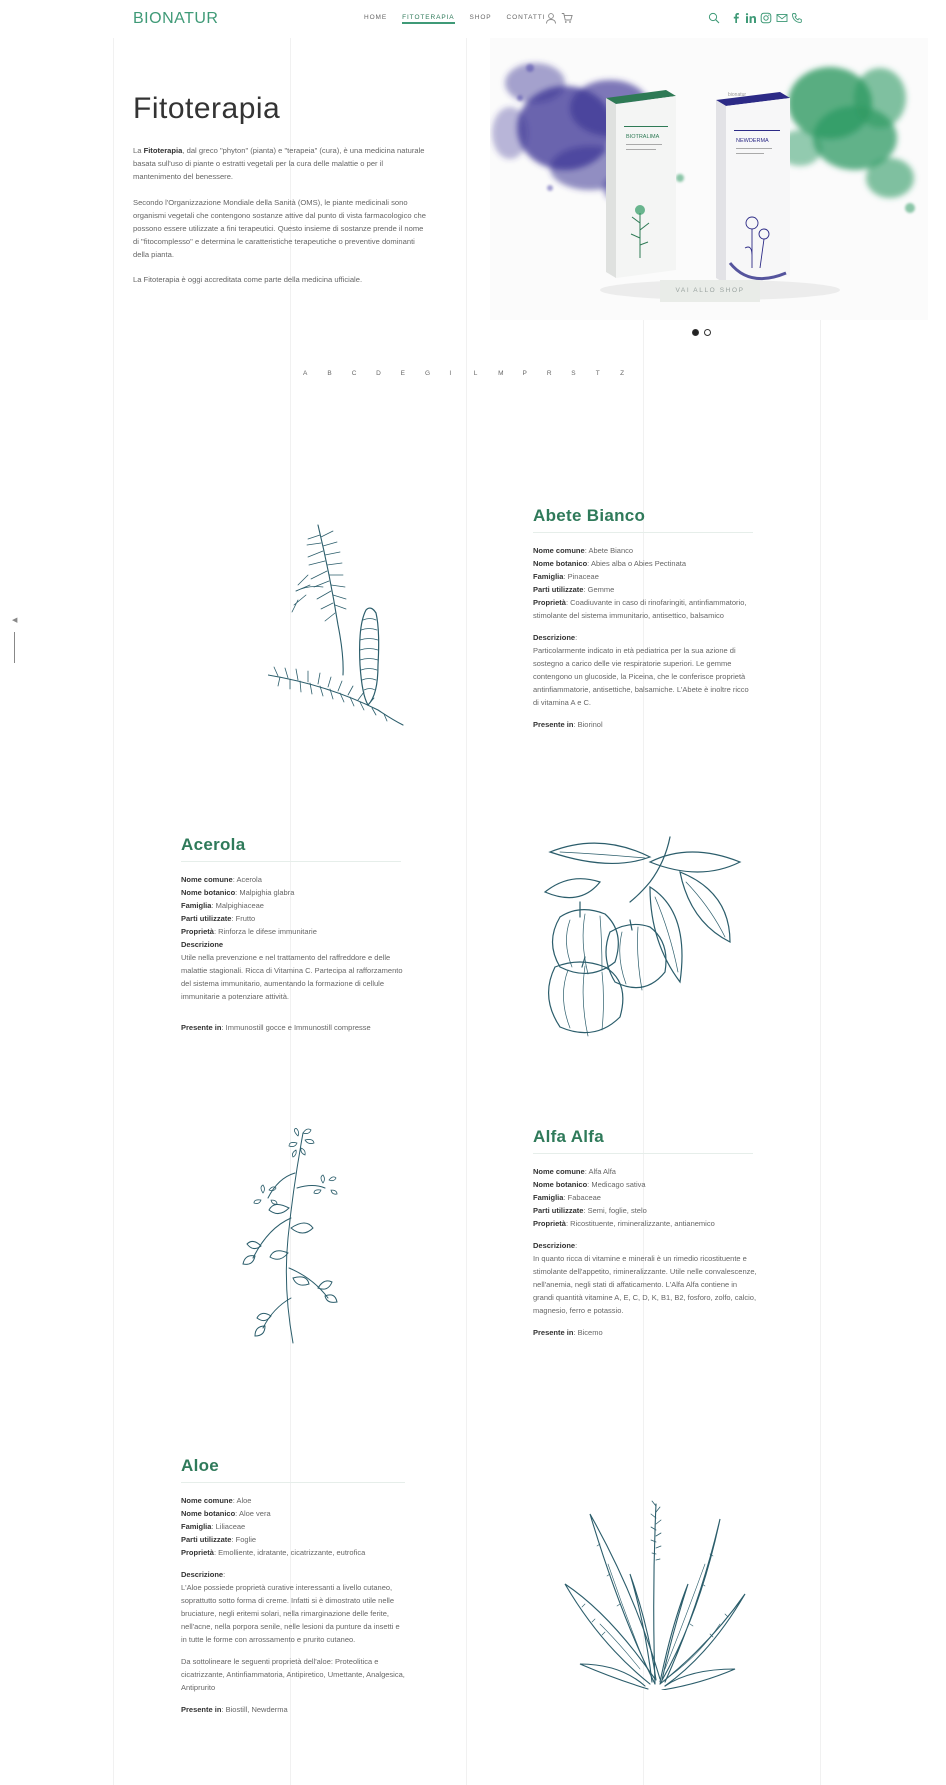 The height and width of the screenshot is (1785, 946). What do you see at coordinates (526, 17) in the screenshot?
I see `nav-contatti: CONTATTI` at bounding box center [526, 17].